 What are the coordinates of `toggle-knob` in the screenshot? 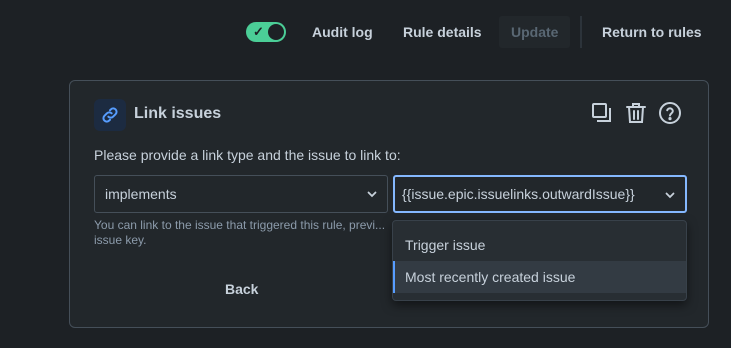 It's located at (276, 32).